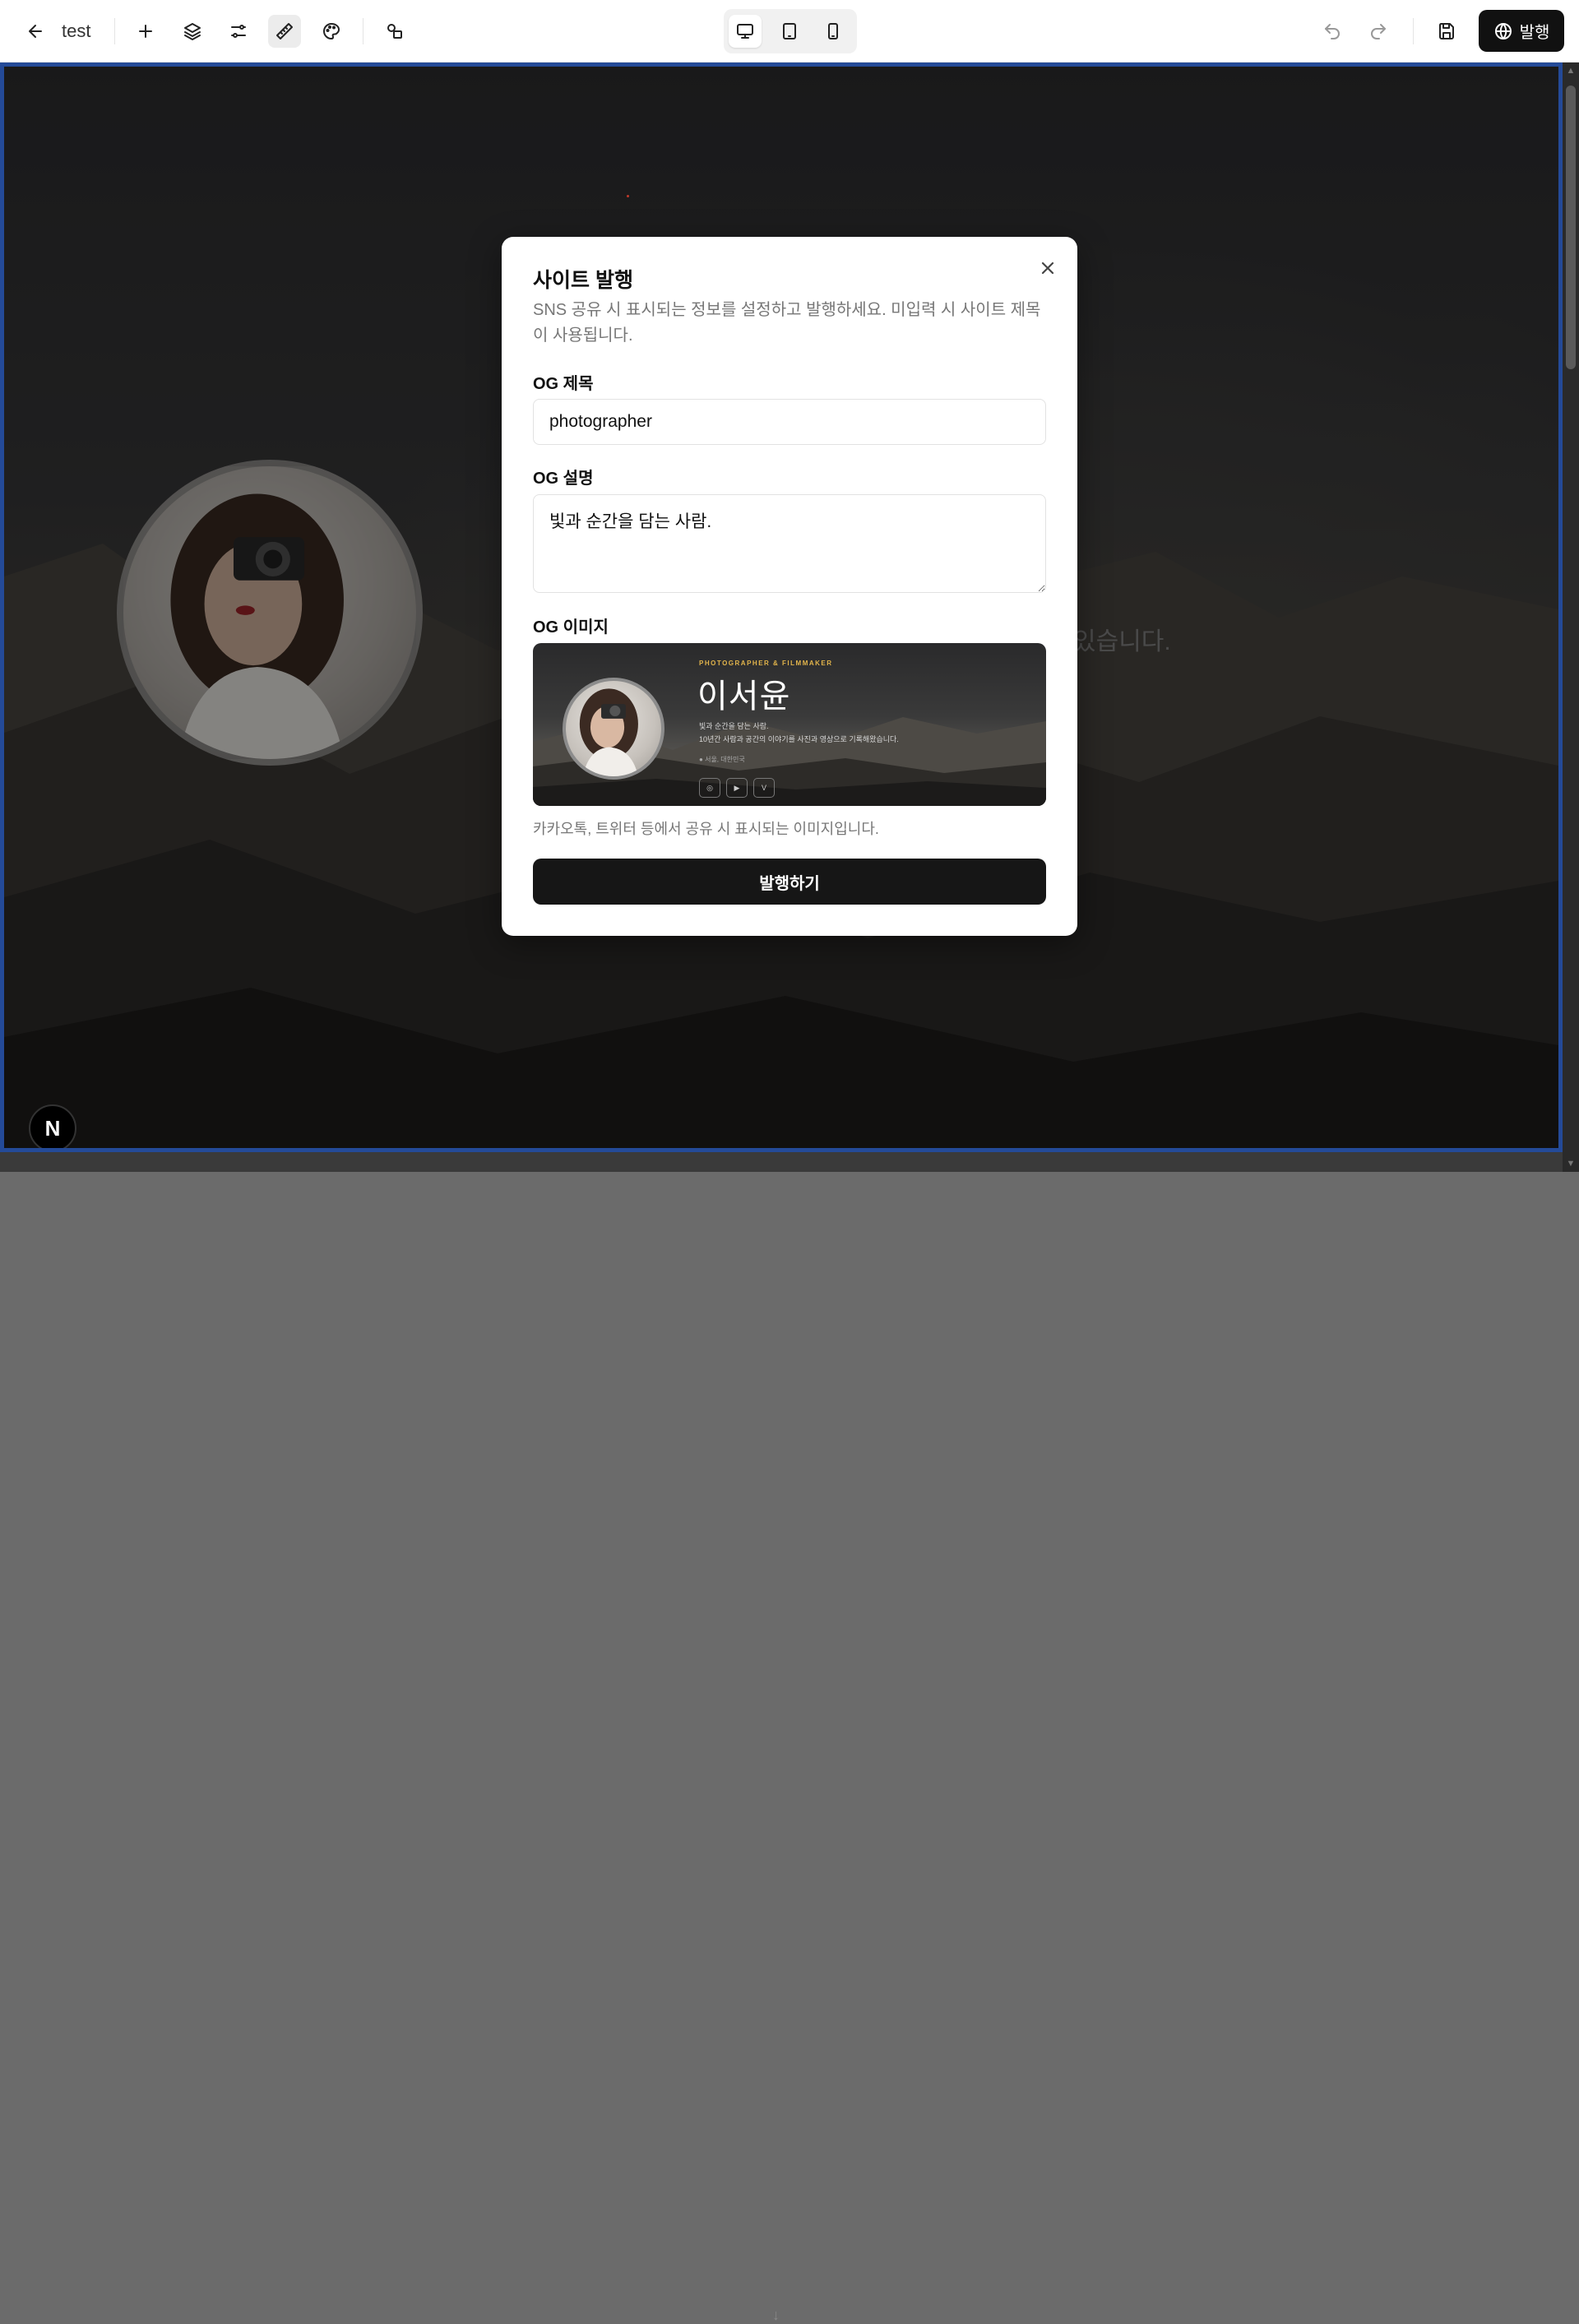 The width and height of the screenshot is (1579, 2324). I want to click on undo-icon, so click(1332, 31).